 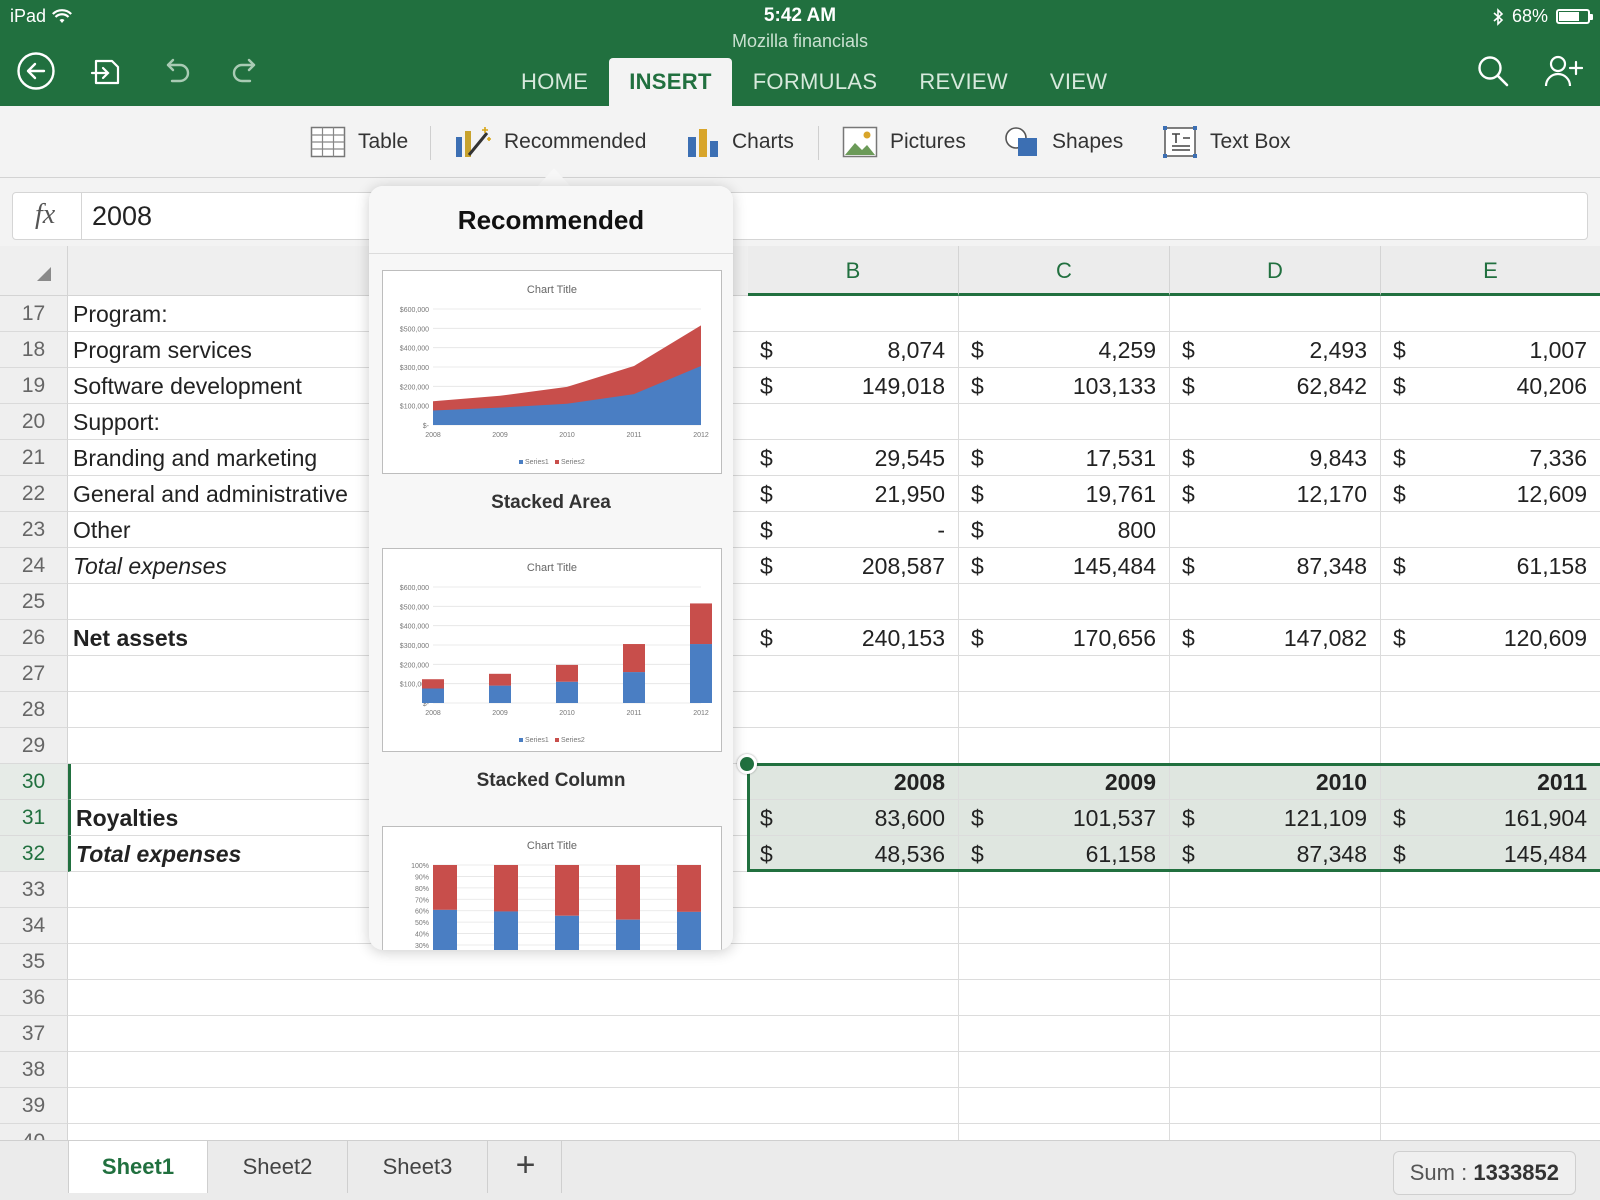 What do you see at coordinates (747, 764) in the screenshot?
I see `selection-handle` at bounding box center [747, 764].